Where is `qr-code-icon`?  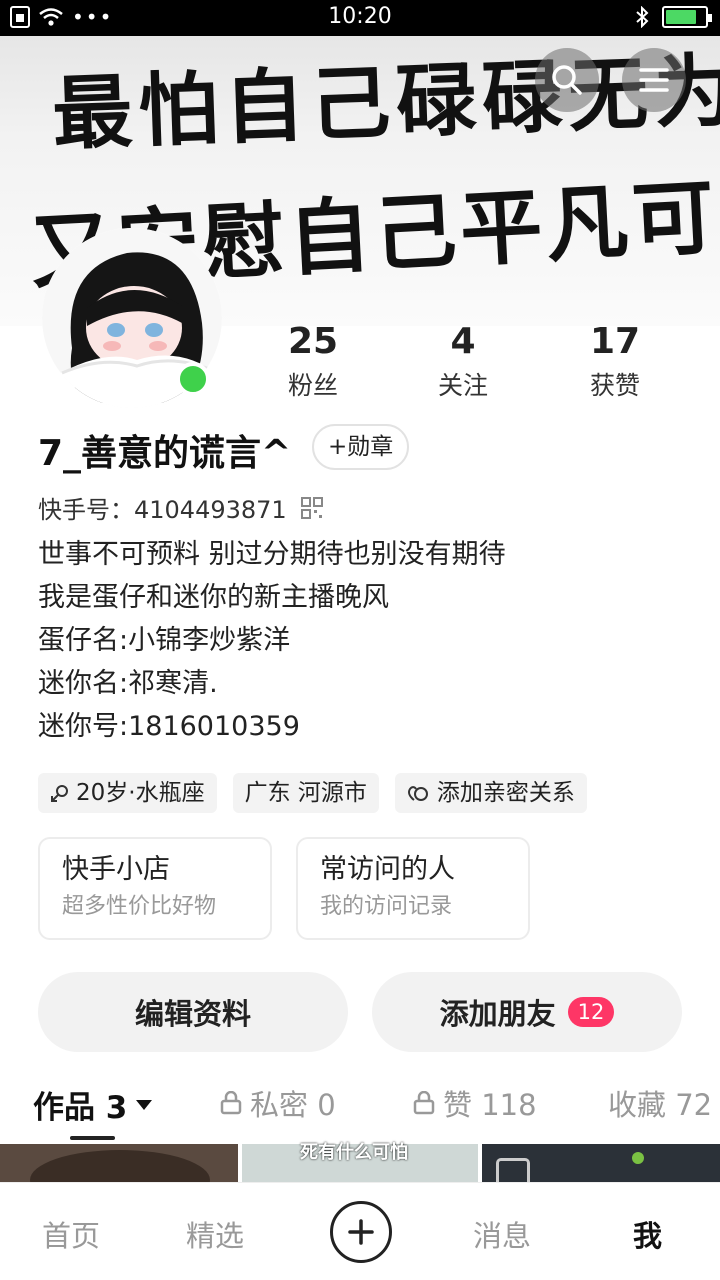 qr-code-icon is located at coordinates (311, 507).